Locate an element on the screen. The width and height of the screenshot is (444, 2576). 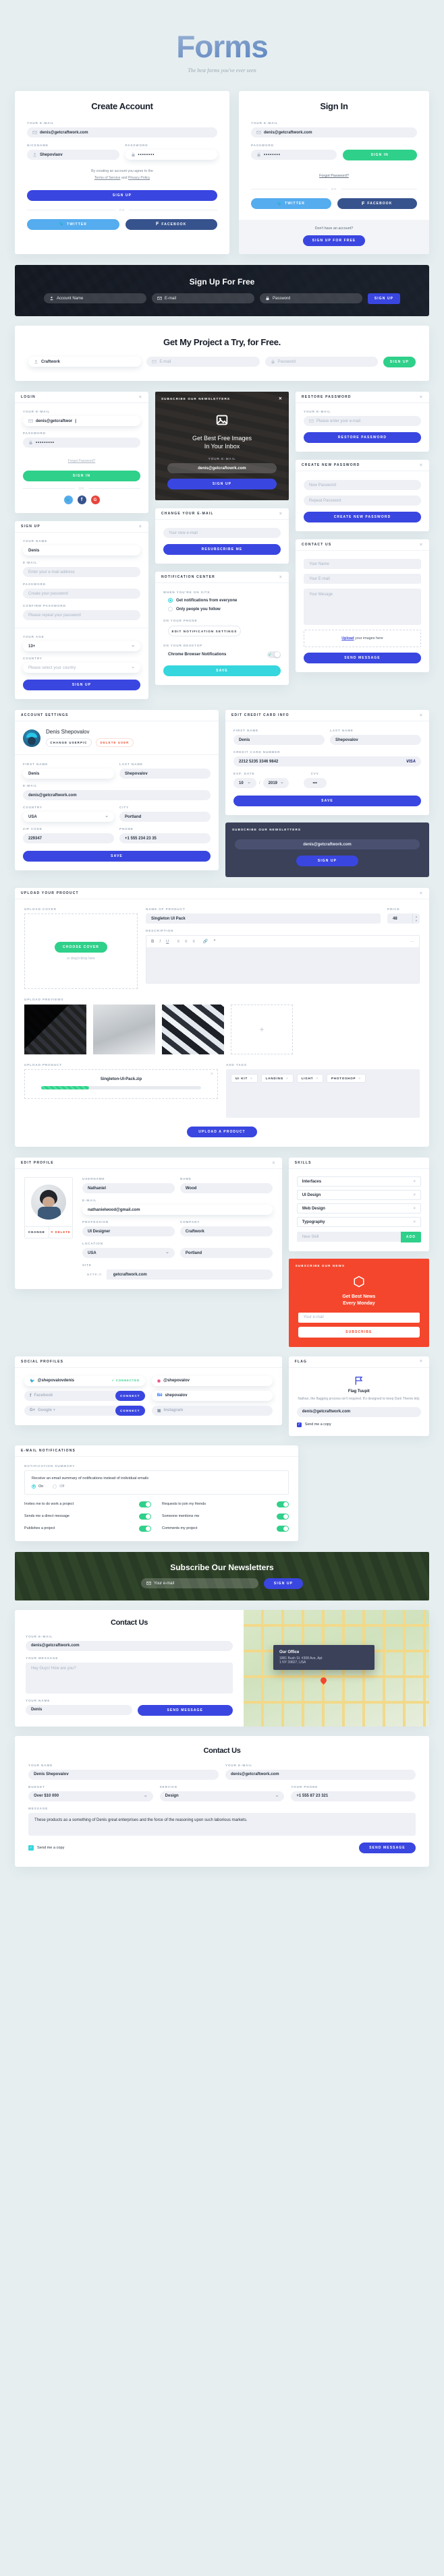
profile-name-input: Wood is located at coordinates (226, 1188).